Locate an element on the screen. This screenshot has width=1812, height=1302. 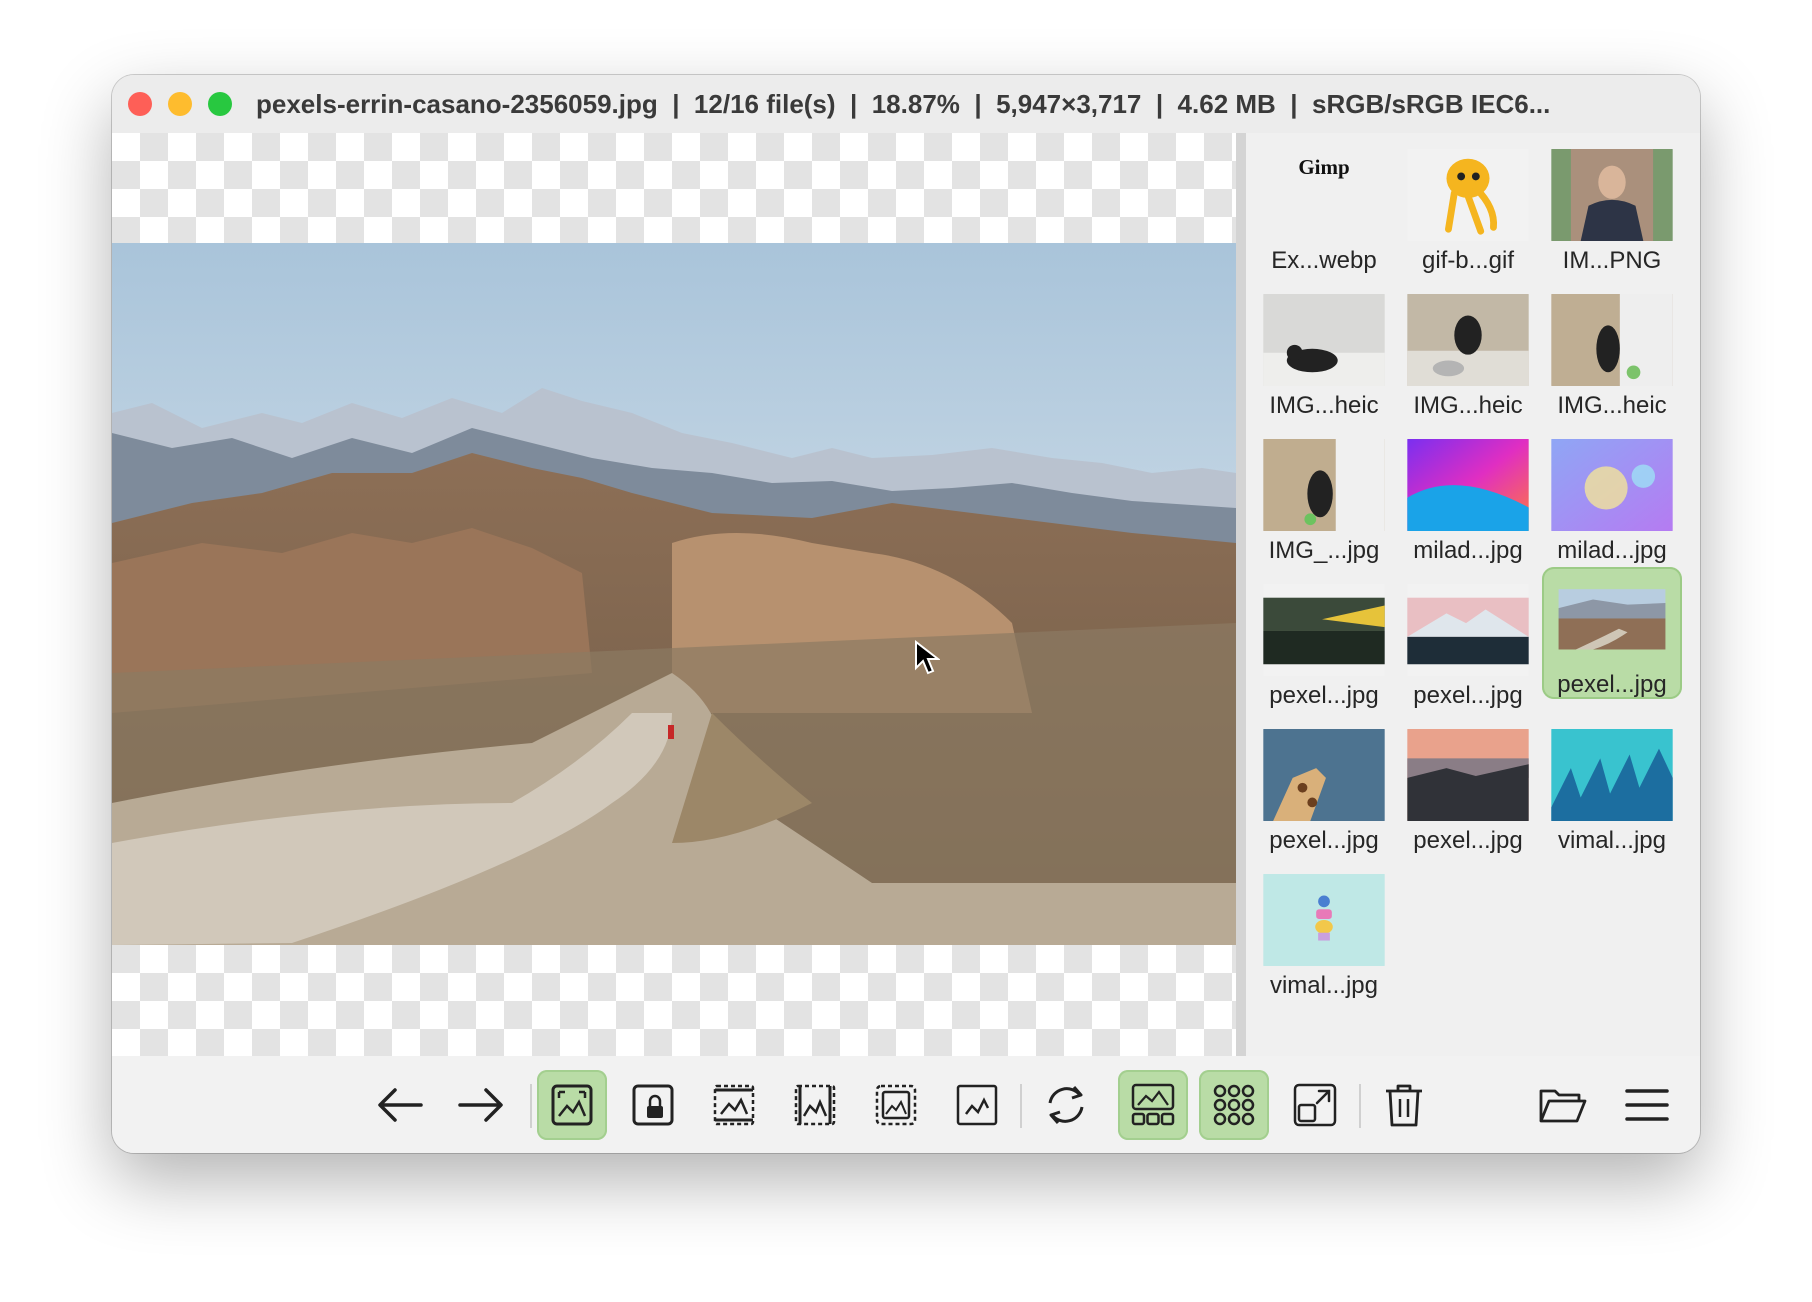
fit-height-button is located at coordinates (815, 1105).